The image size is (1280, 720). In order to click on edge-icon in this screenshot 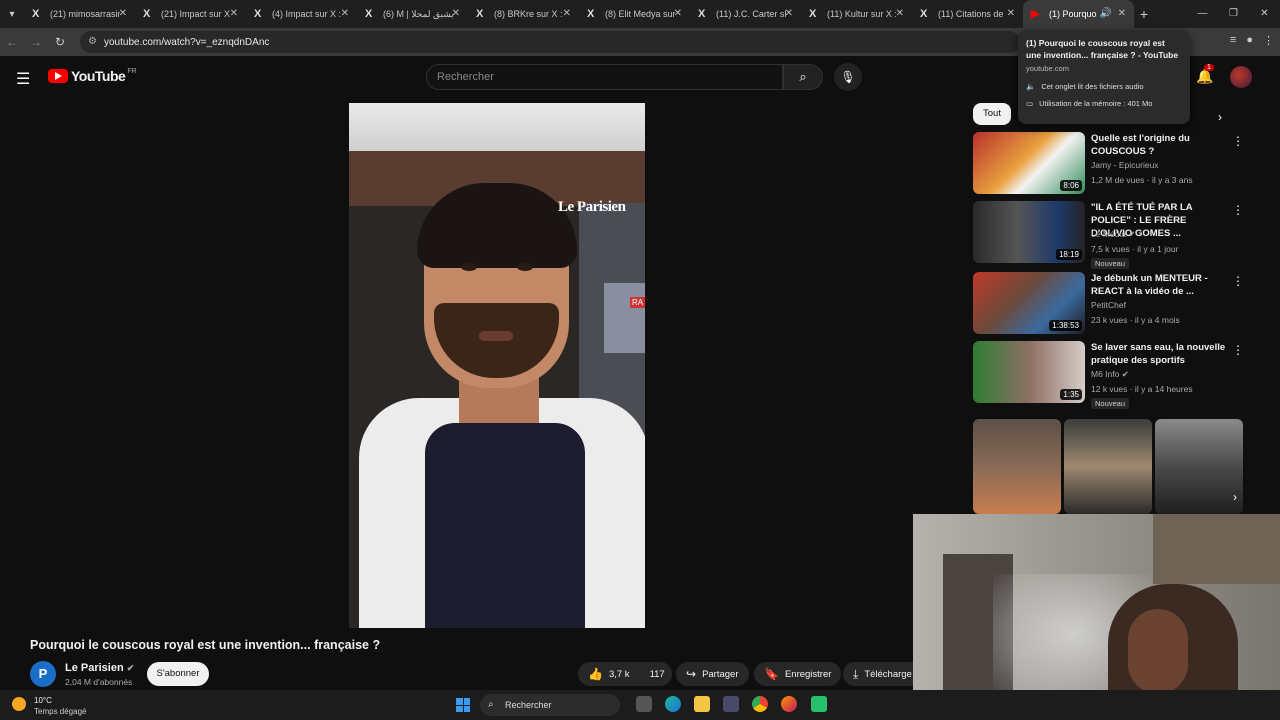, I will do `click(673, 704)`.